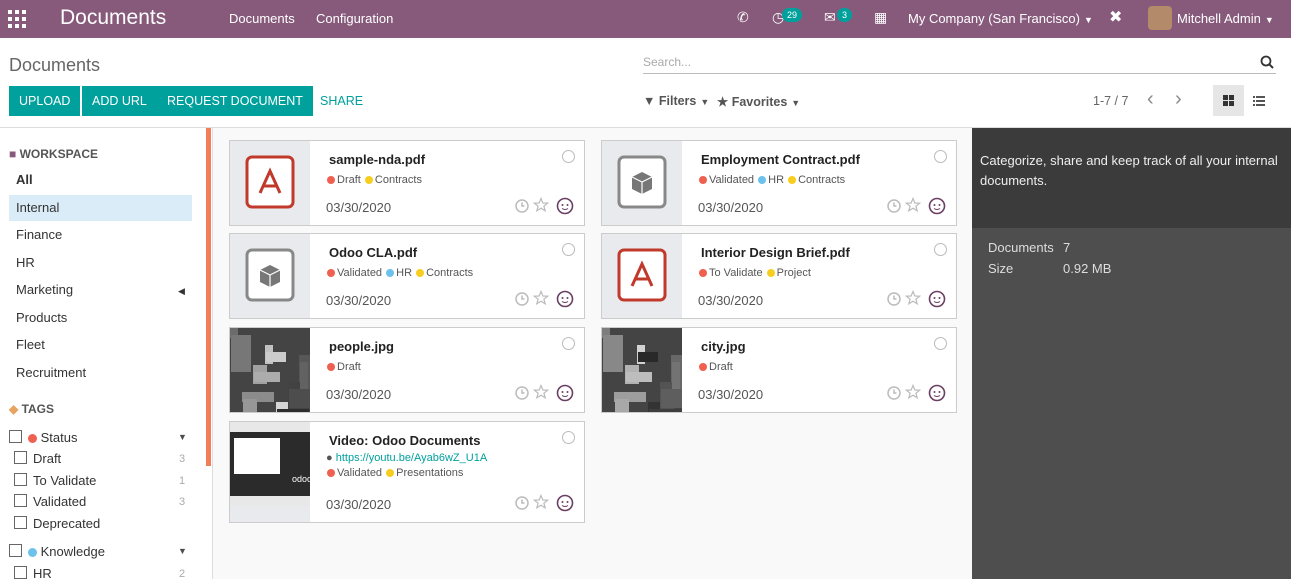  I want to click on document-name: Video: Odoo Documents, so click(404, 440).